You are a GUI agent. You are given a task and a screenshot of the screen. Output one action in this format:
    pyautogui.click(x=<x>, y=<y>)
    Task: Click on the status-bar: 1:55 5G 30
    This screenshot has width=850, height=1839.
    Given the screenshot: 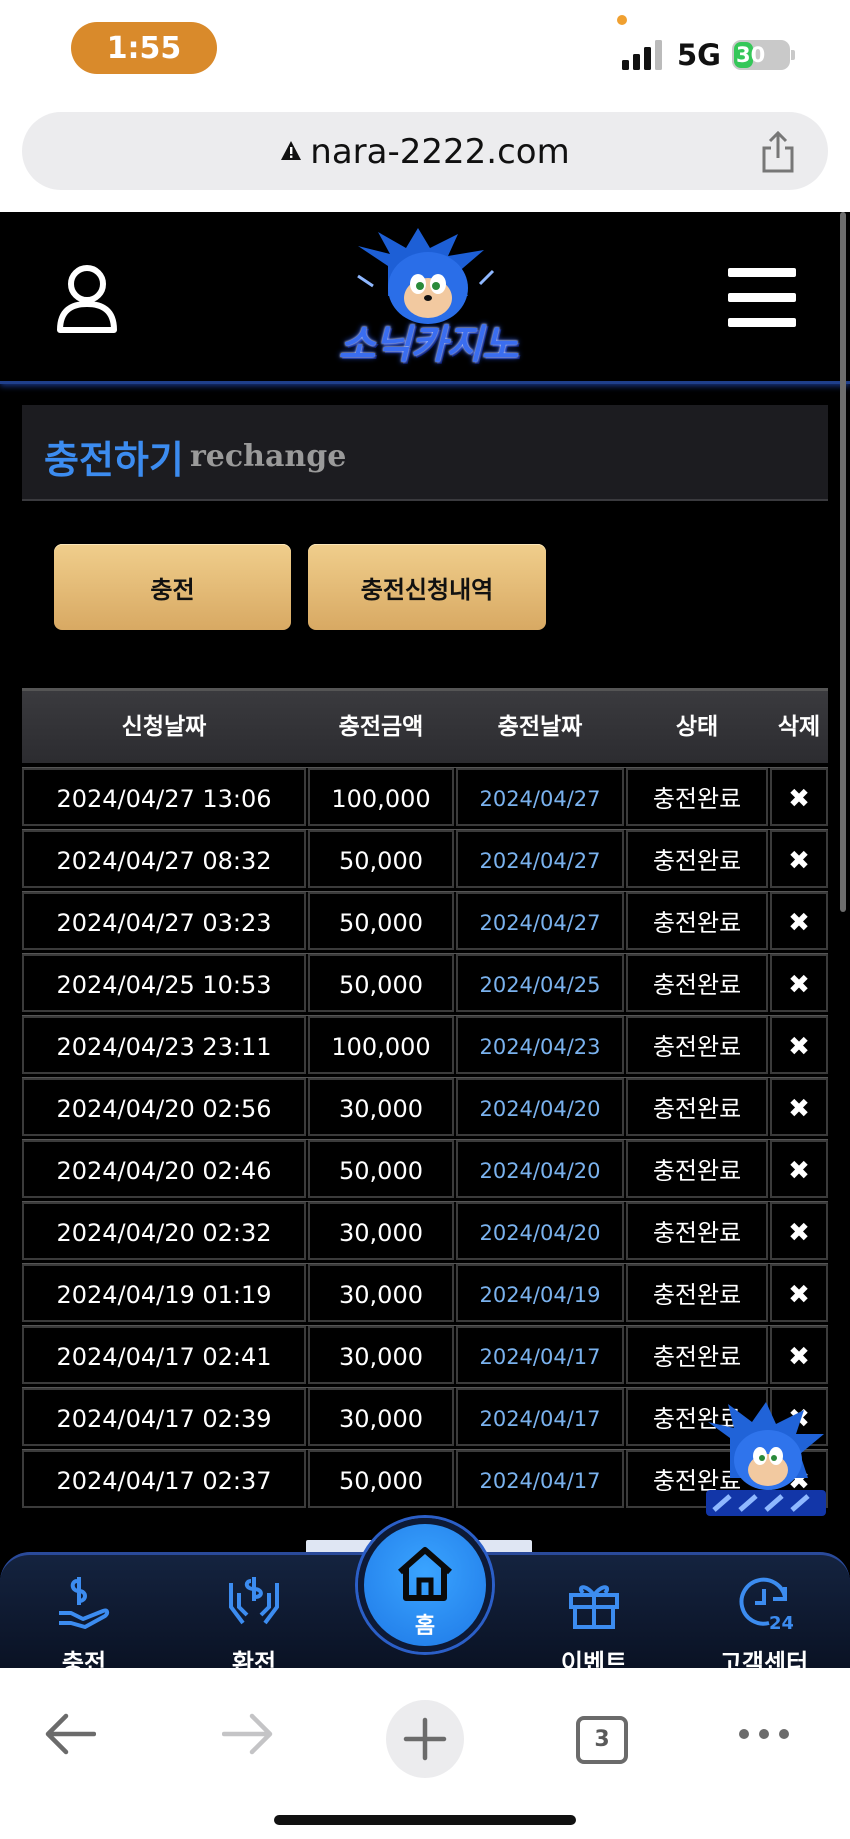 What is the action you would take?
    pyautogui.click(x=425, y=50)
    